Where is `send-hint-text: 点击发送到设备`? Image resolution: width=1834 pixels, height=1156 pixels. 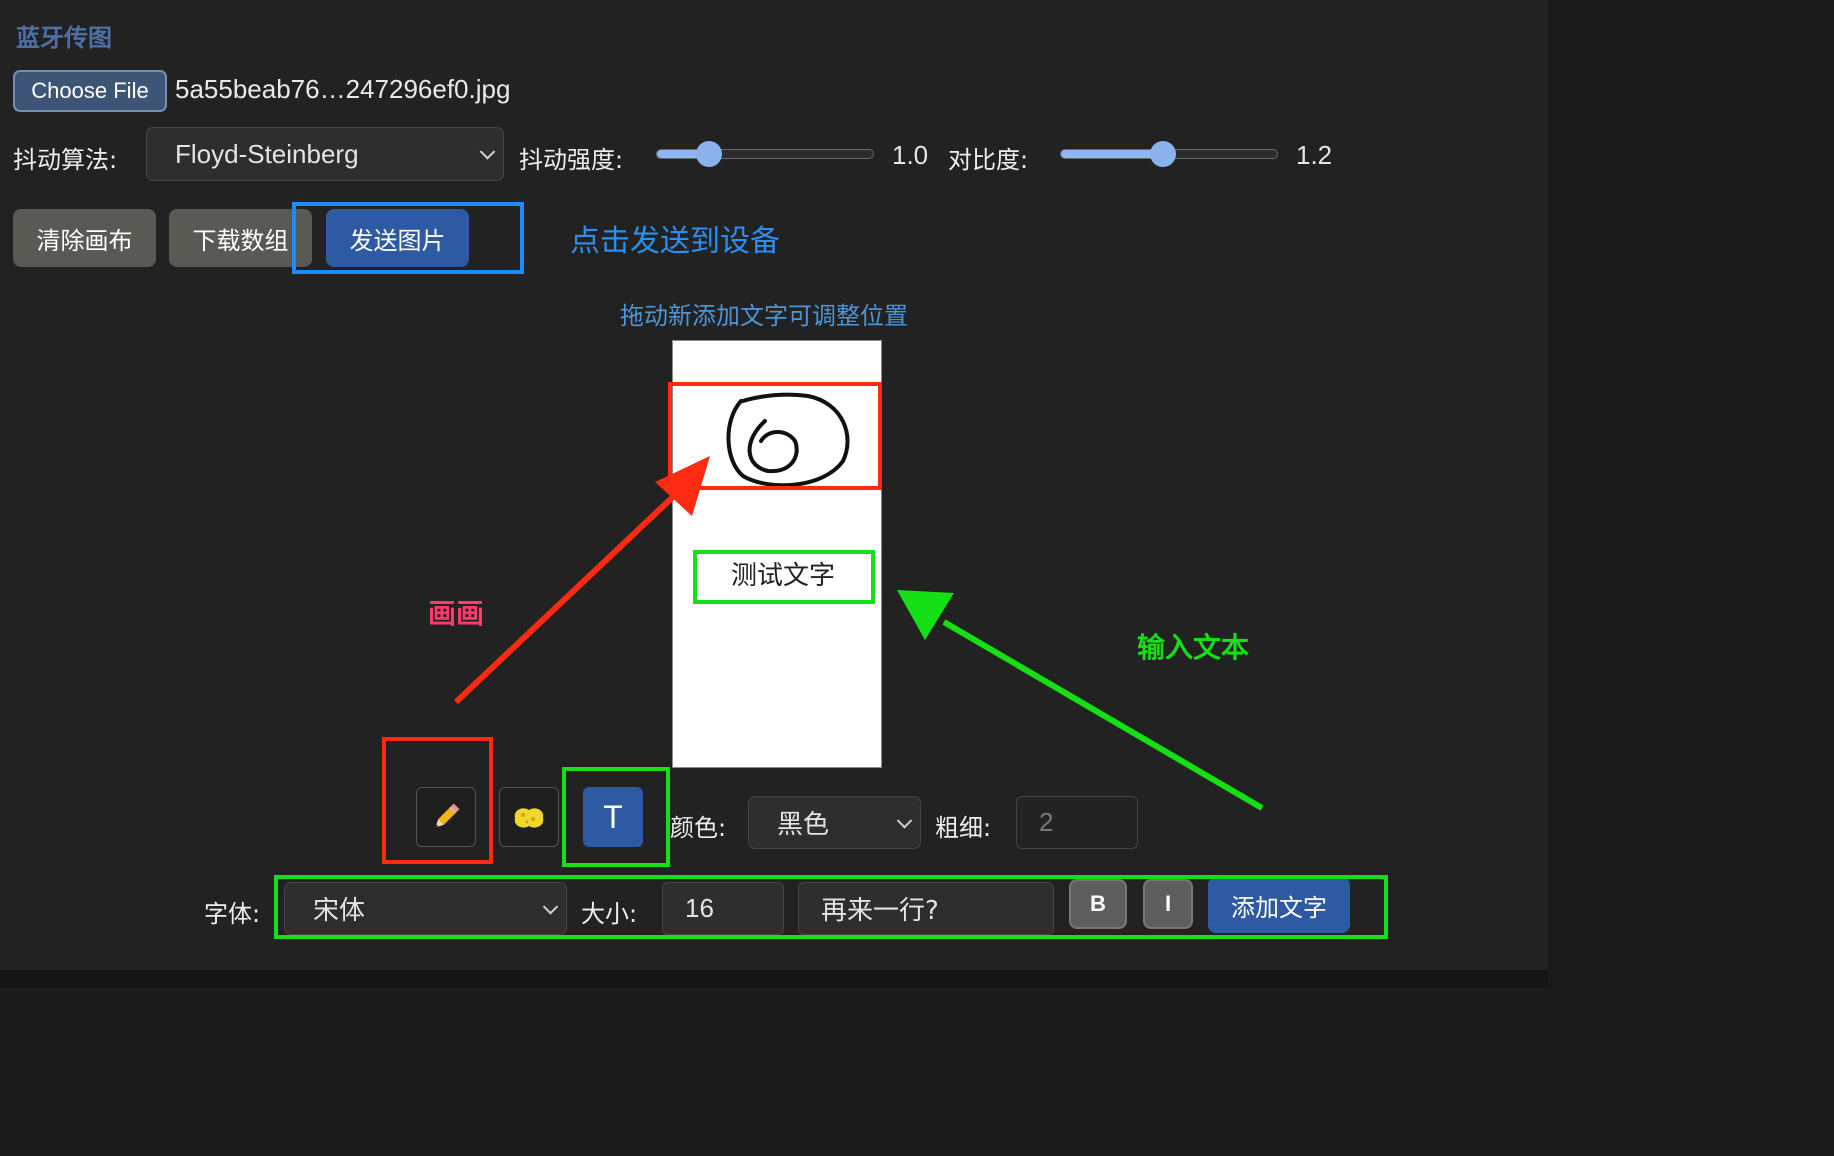 send-hint-text: 点击发送到设备 is located at coordinates (675, 241).